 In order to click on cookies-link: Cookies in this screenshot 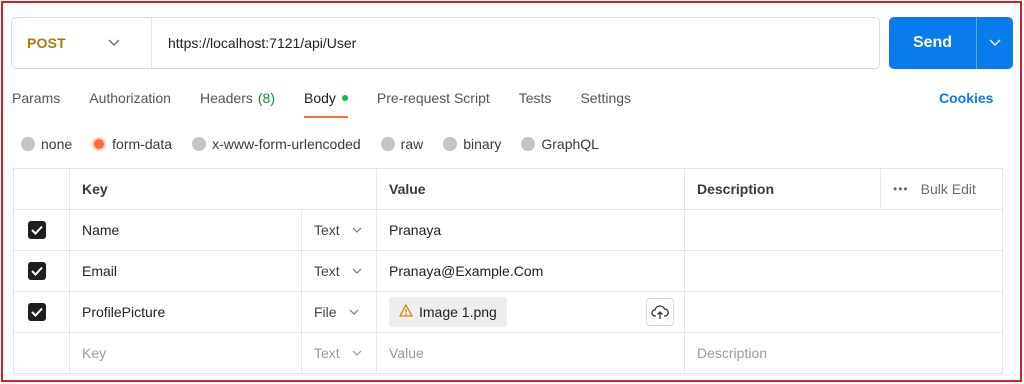, I will do `click(966, 98)`.